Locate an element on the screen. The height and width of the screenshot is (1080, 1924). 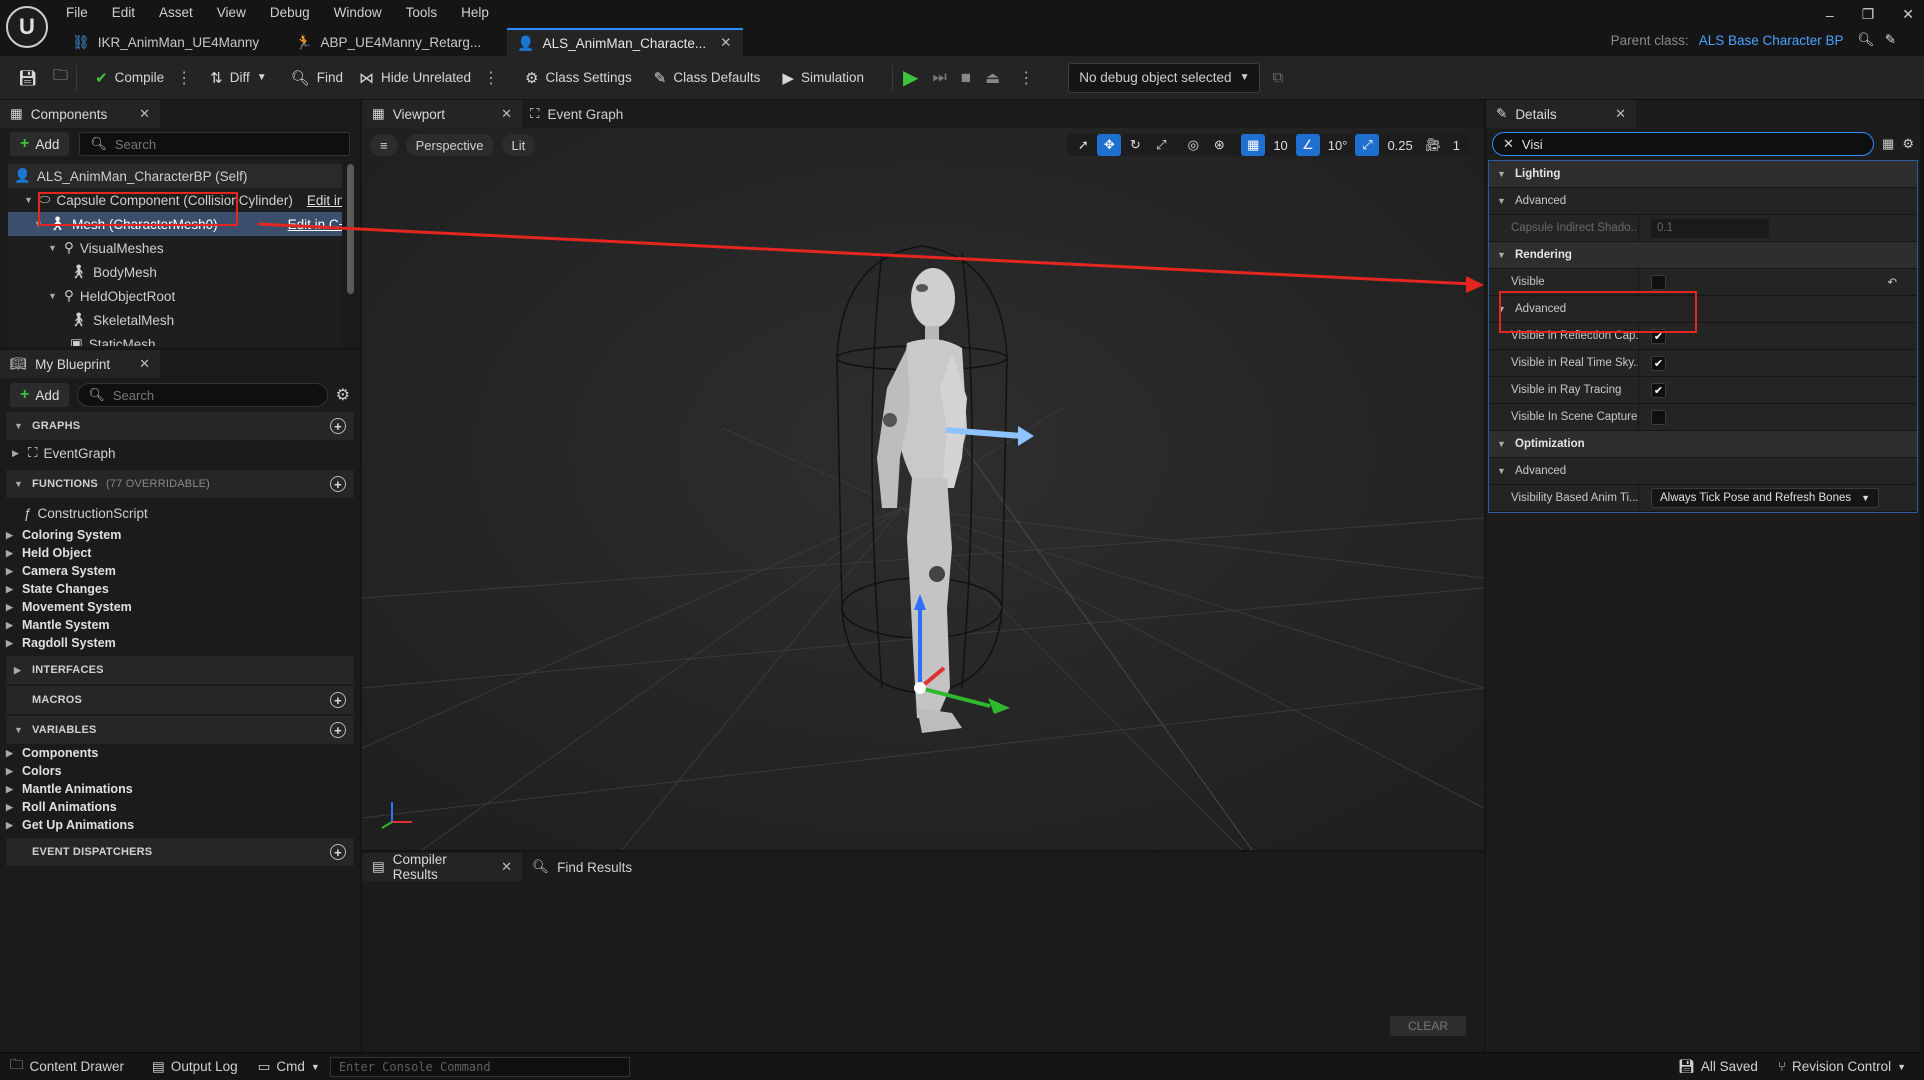
macros-section-header: MACROS + is located at coordinates (180, 700).